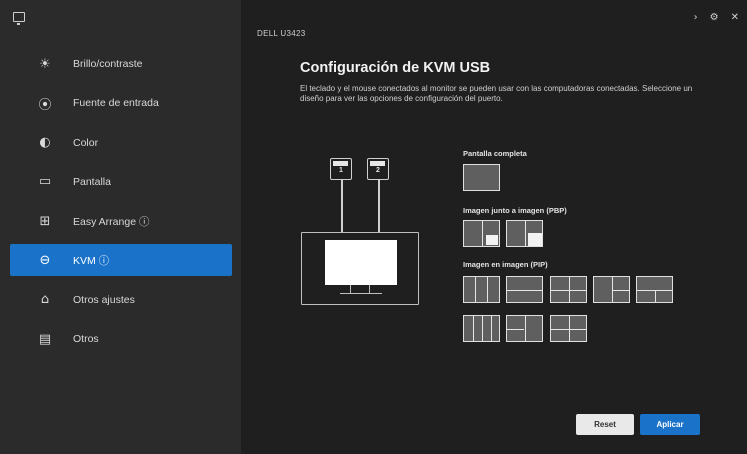  What do you see at coordinates (281, 33) in the screenshot?
I see `monitor-name: DELL U3423` at bounding box center [281, 33].